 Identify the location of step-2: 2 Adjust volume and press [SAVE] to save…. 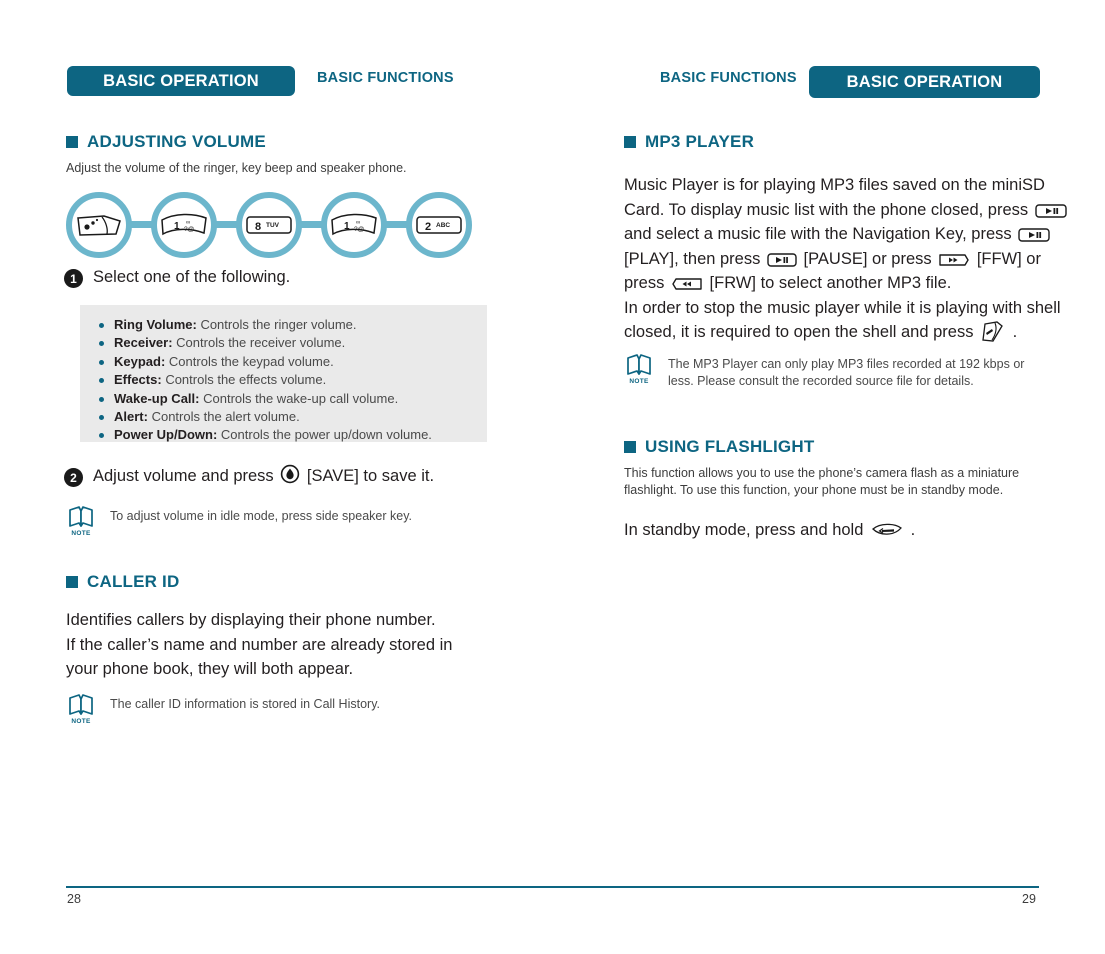
(249, 476).